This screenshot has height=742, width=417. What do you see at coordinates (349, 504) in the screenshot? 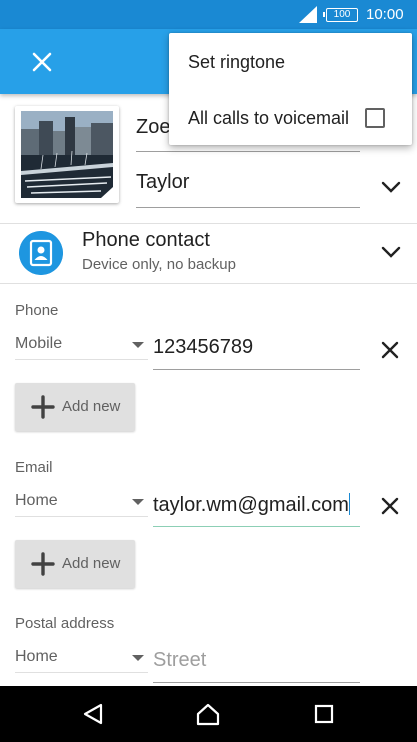
I see `text-cursor` at bounding box center [349, 504].